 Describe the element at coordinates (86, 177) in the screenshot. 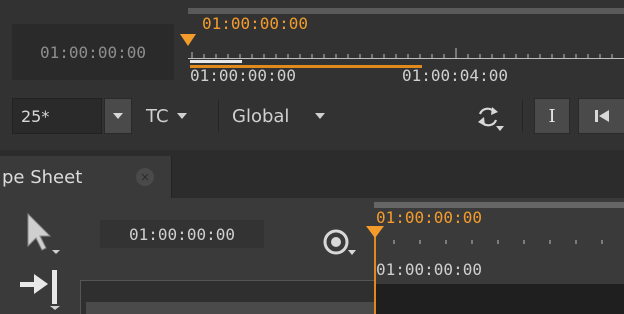

I see `tab-dope-sheet: pe Sheet ×` at that location.